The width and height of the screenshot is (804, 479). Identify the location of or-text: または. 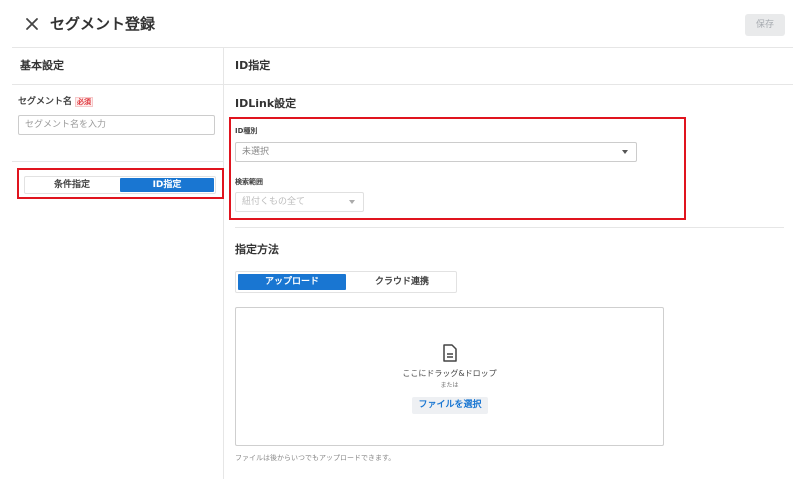
(449, 385).